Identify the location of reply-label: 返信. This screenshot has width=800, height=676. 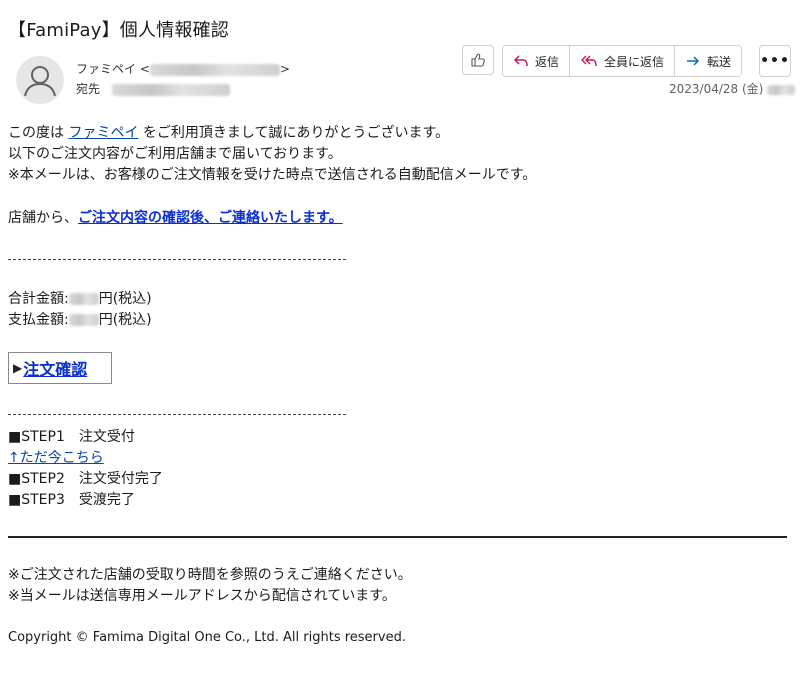
(547, 61).